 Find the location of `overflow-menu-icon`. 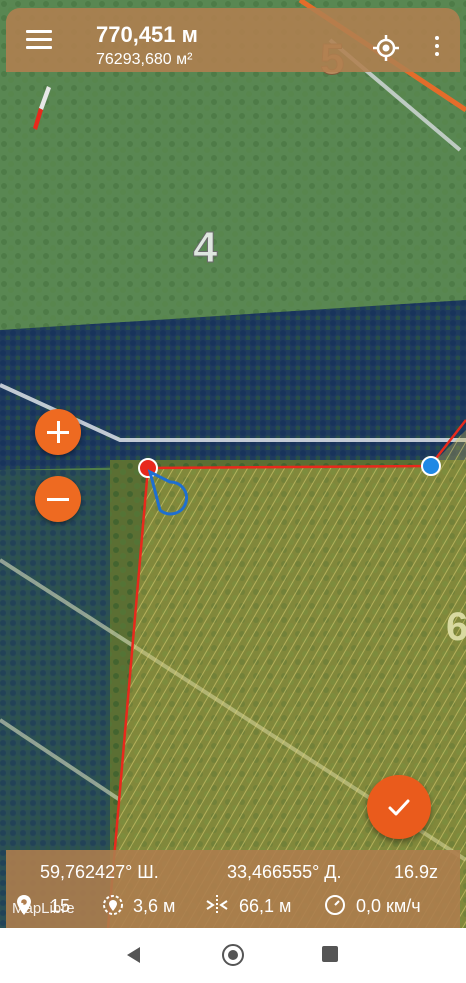

overflow-menu-icon is located at coordinates (437, 48).